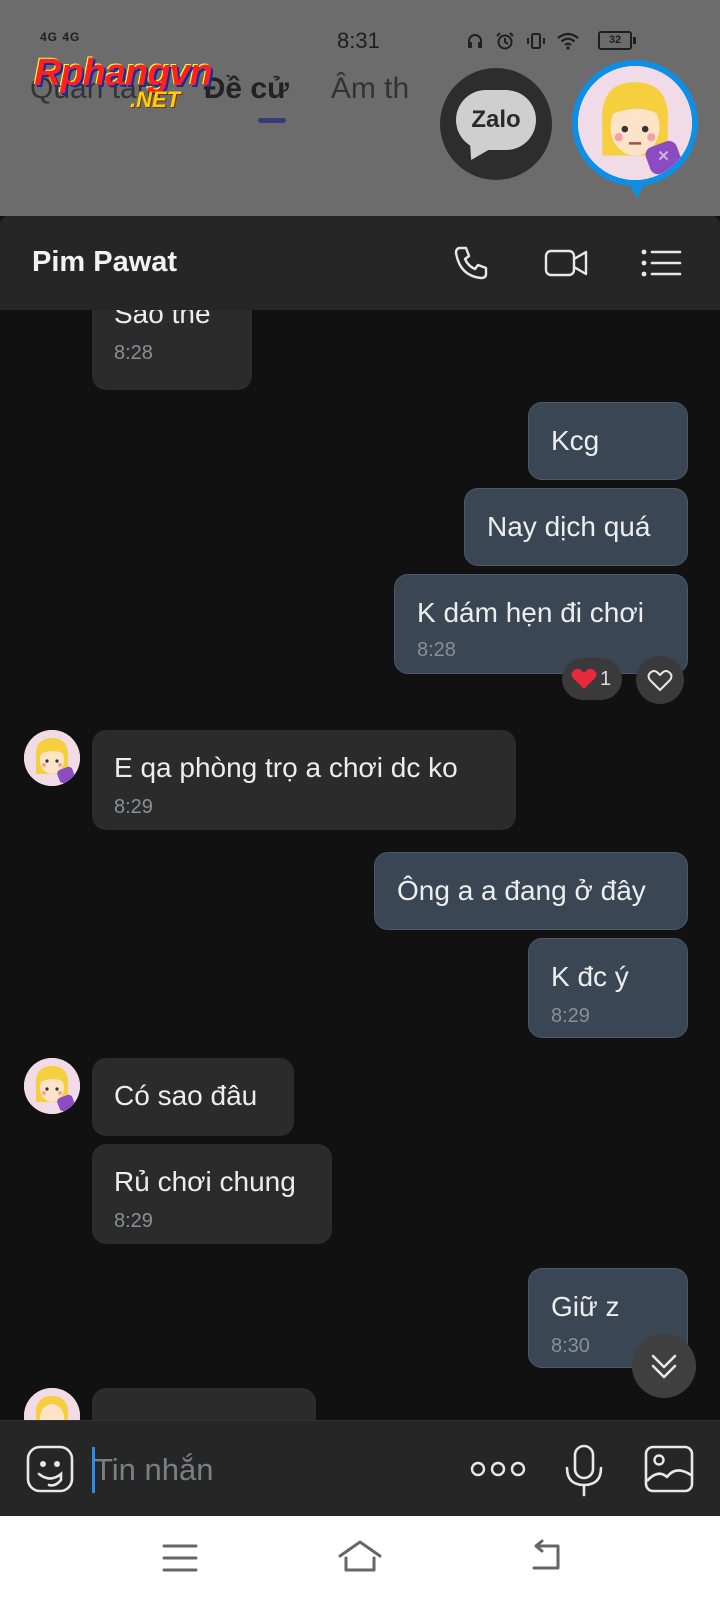 The width and height of the screenshot is (720, 1600). What do you see at coordinates (575, 440) in the screenshot?
I see `message-text: Kcg` at bounding box center [575, 440].